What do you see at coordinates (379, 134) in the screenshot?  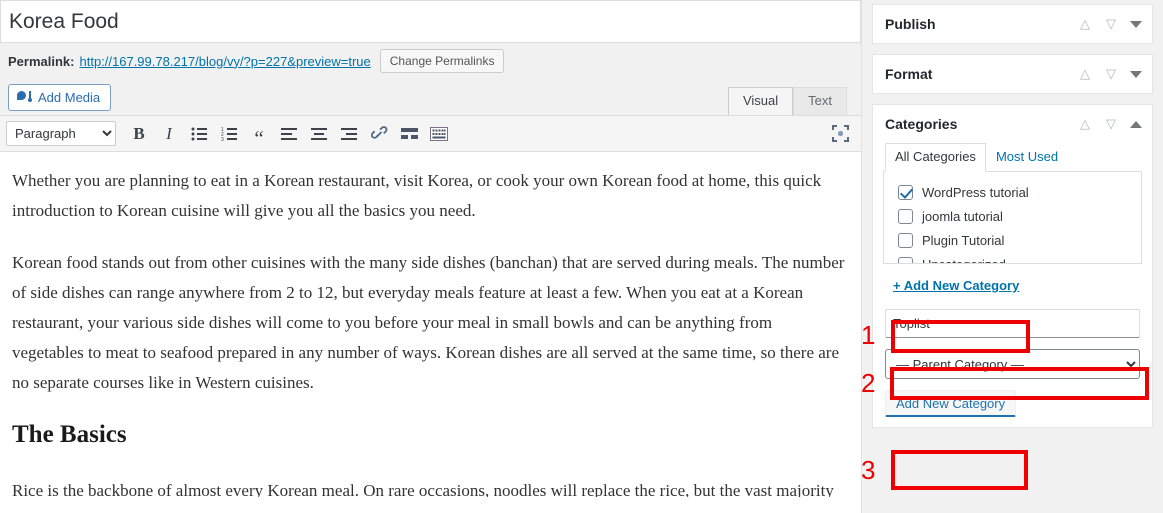 I see `insert-link-icon` at bounding box center [379, 134].